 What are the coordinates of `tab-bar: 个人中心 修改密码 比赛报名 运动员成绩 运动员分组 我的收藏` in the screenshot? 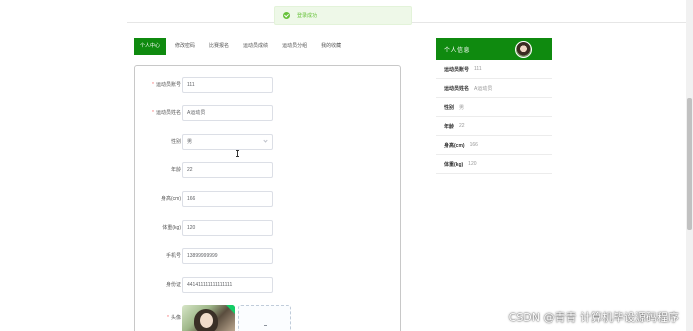 It's located at (242, 46).